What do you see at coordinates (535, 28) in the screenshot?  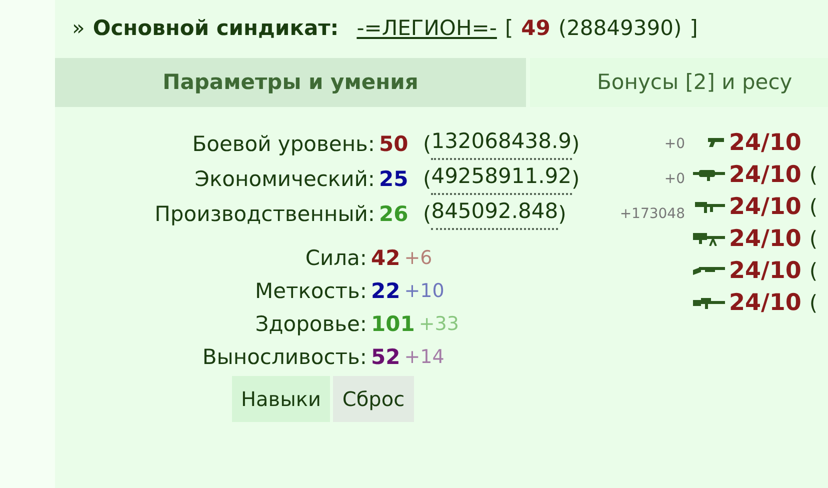 I see `syndicate-level: 49` at bounding box center [535, 28].